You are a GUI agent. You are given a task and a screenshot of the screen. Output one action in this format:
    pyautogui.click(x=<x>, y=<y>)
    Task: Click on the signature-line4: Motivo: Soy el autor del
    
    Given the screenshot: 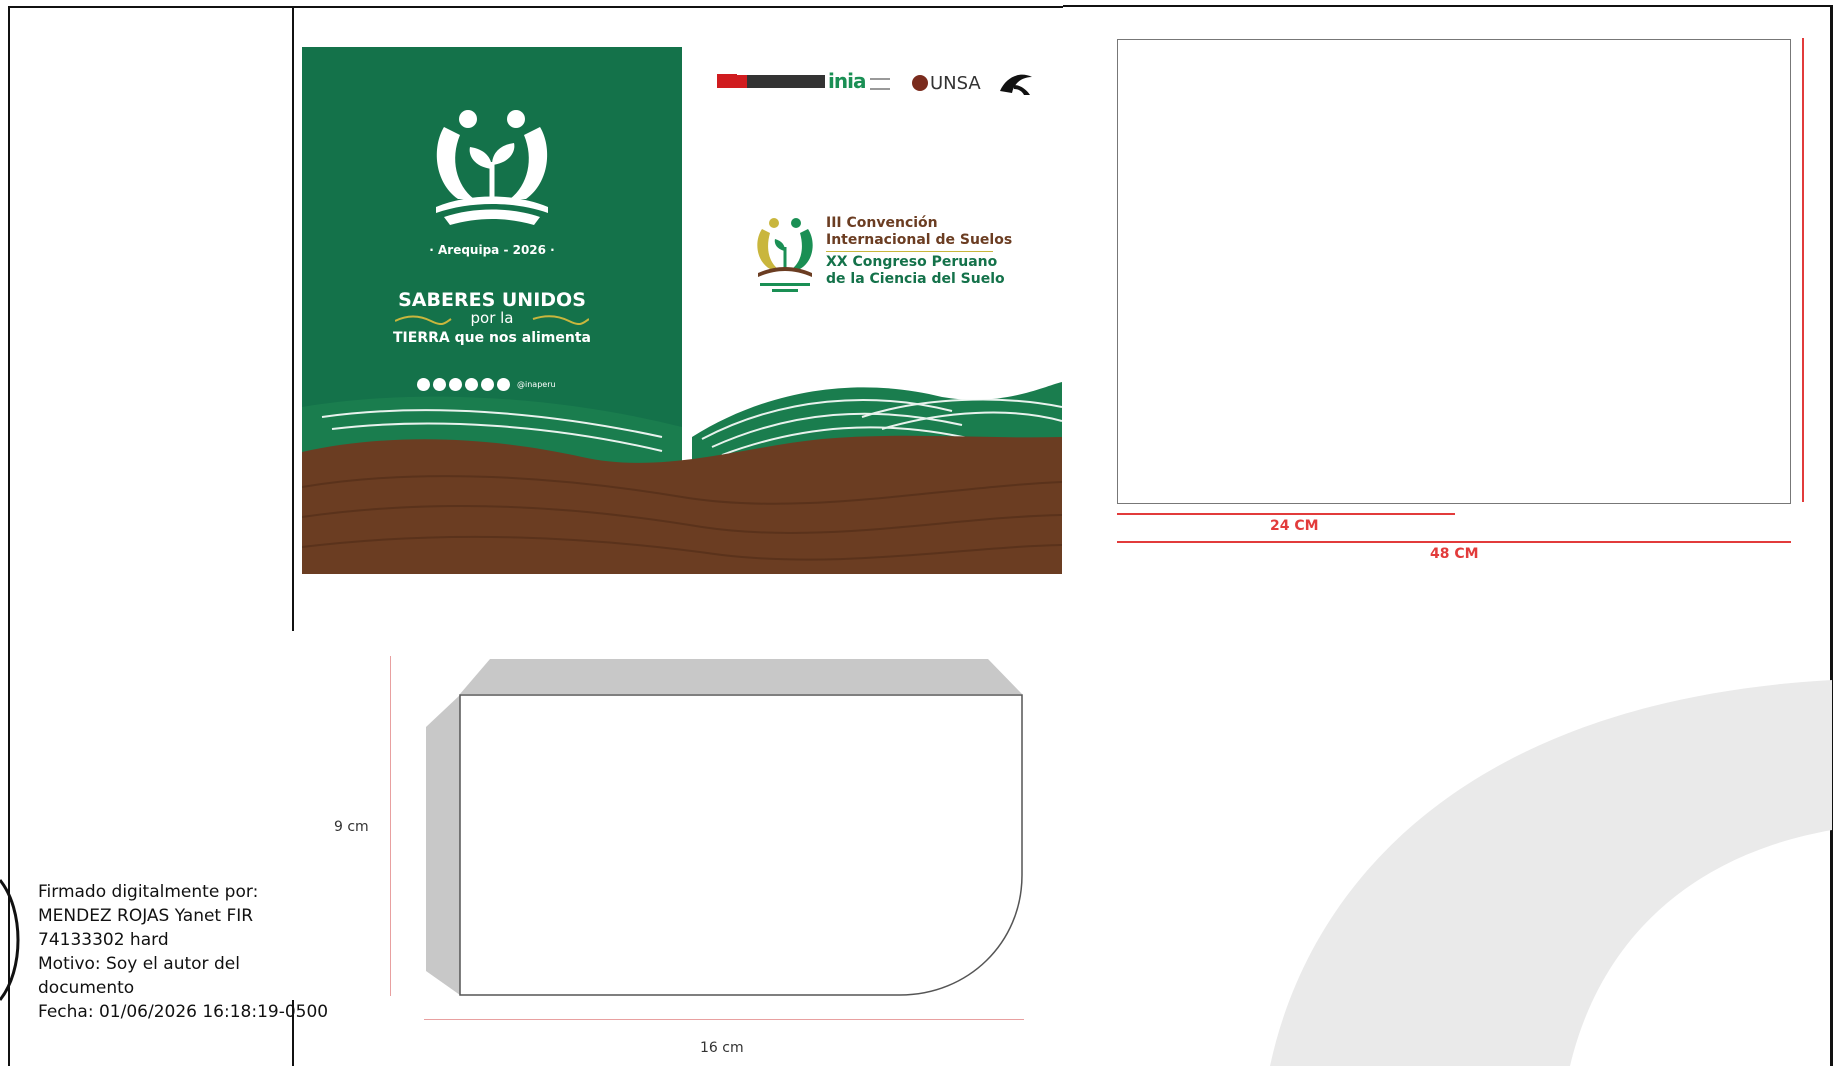 What is the action you would take?
    pyautogui.click(x=139, y=964)
    